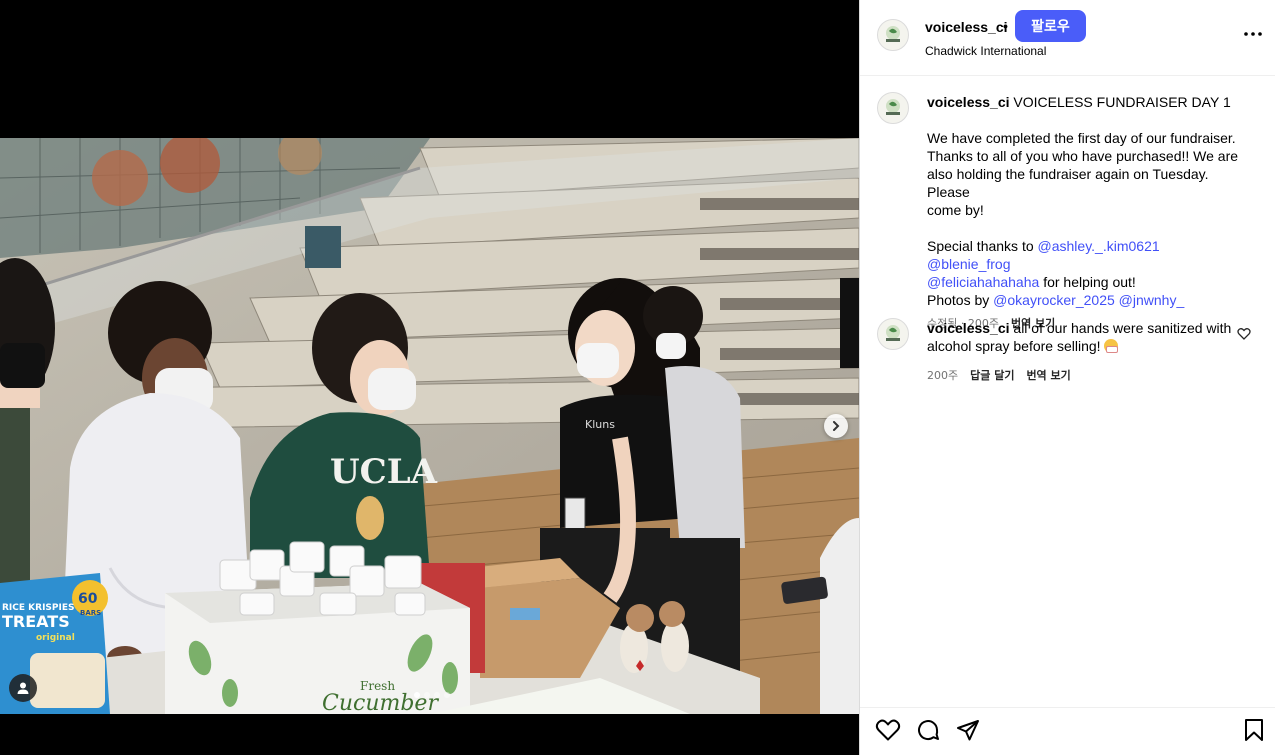 The height and width of the screenshot is (755, 1275). I want to click on caption-photos-line: Photos by @okayrocker_2025 @jnwnhy_, so click(1087, 300).